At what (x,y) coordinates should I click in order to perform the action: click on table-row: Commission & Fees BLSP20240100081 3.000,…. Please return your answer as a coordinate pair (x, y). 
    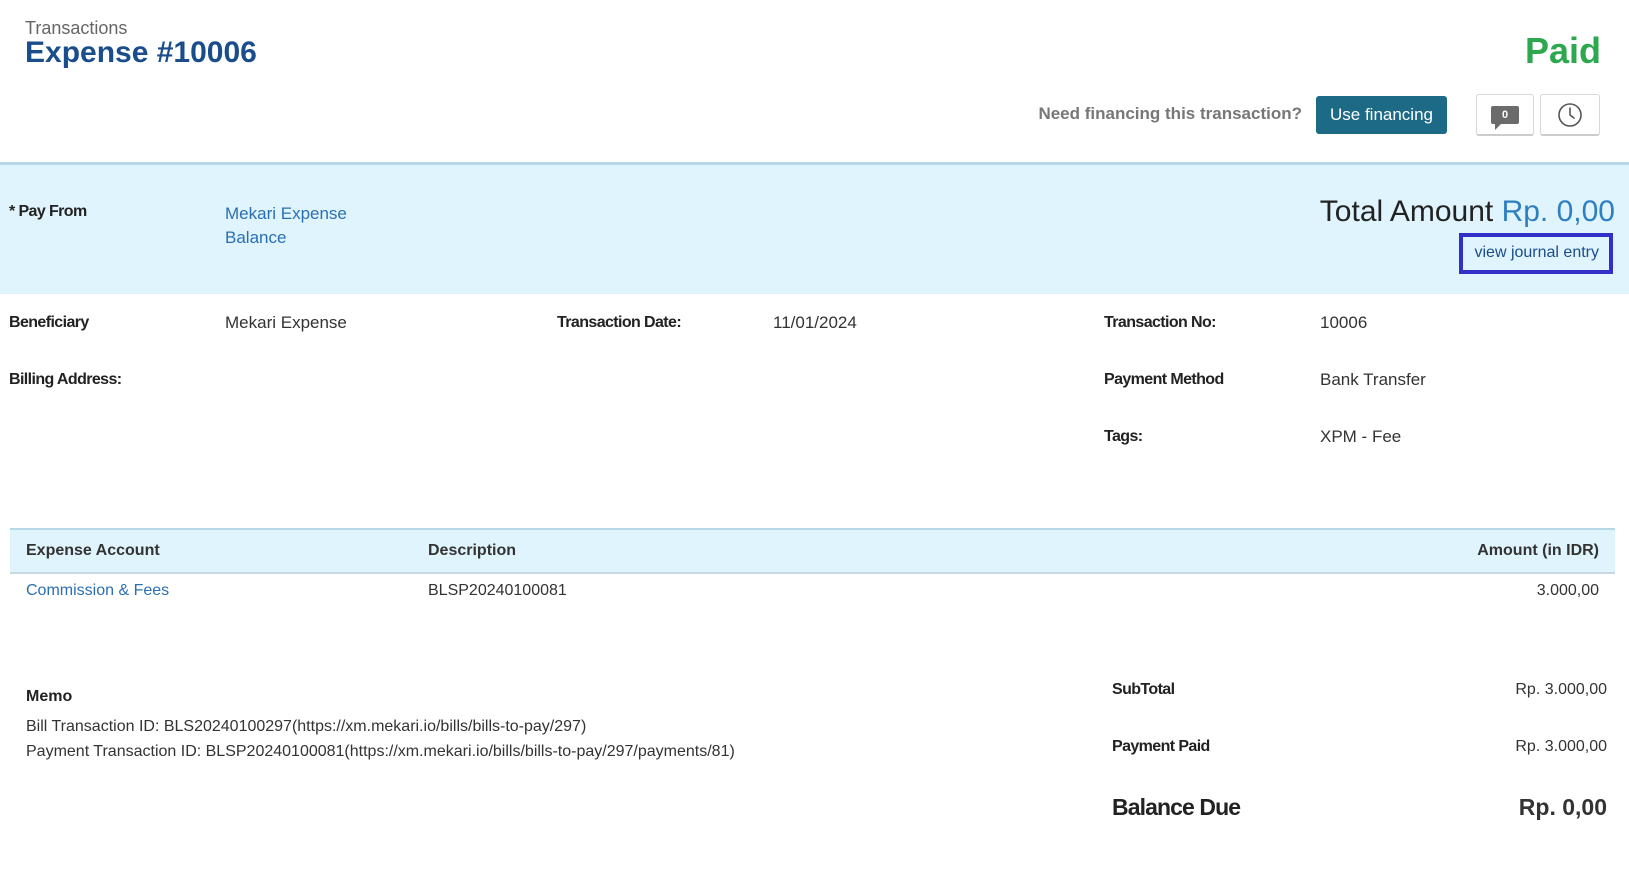
    Looking at the image, I should click on (812, 590).